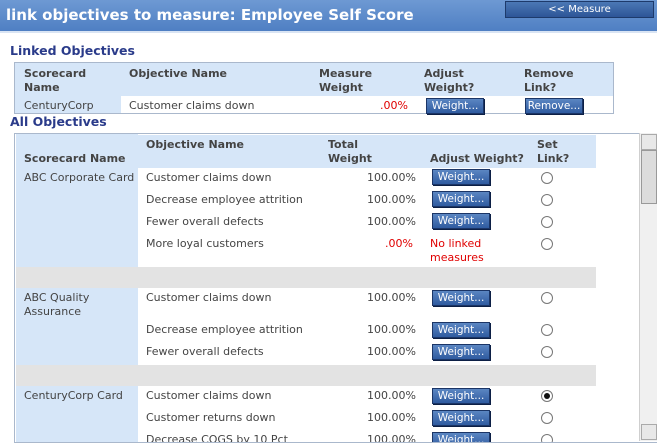 This screenshot has height=443, width=657. What do you see at coordinates (73, 395) in the screenshot?
I see `group-scorecard-name: CenturyCorp Card` at bounding box center [73, 395].